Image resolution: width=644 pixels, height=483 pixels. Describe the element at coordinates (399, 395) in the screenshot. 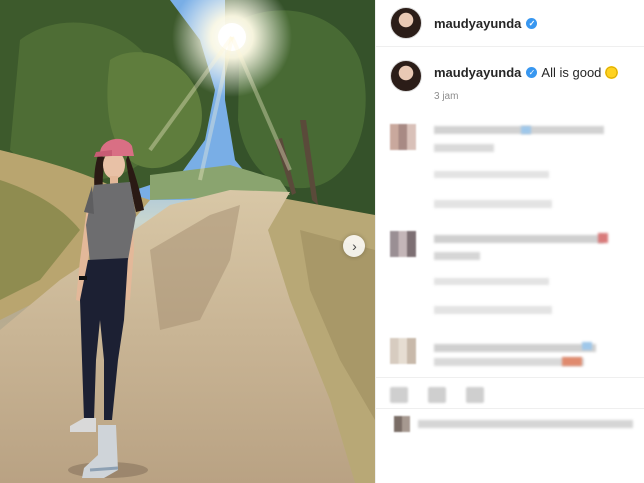

I see `like-icon` at that location.